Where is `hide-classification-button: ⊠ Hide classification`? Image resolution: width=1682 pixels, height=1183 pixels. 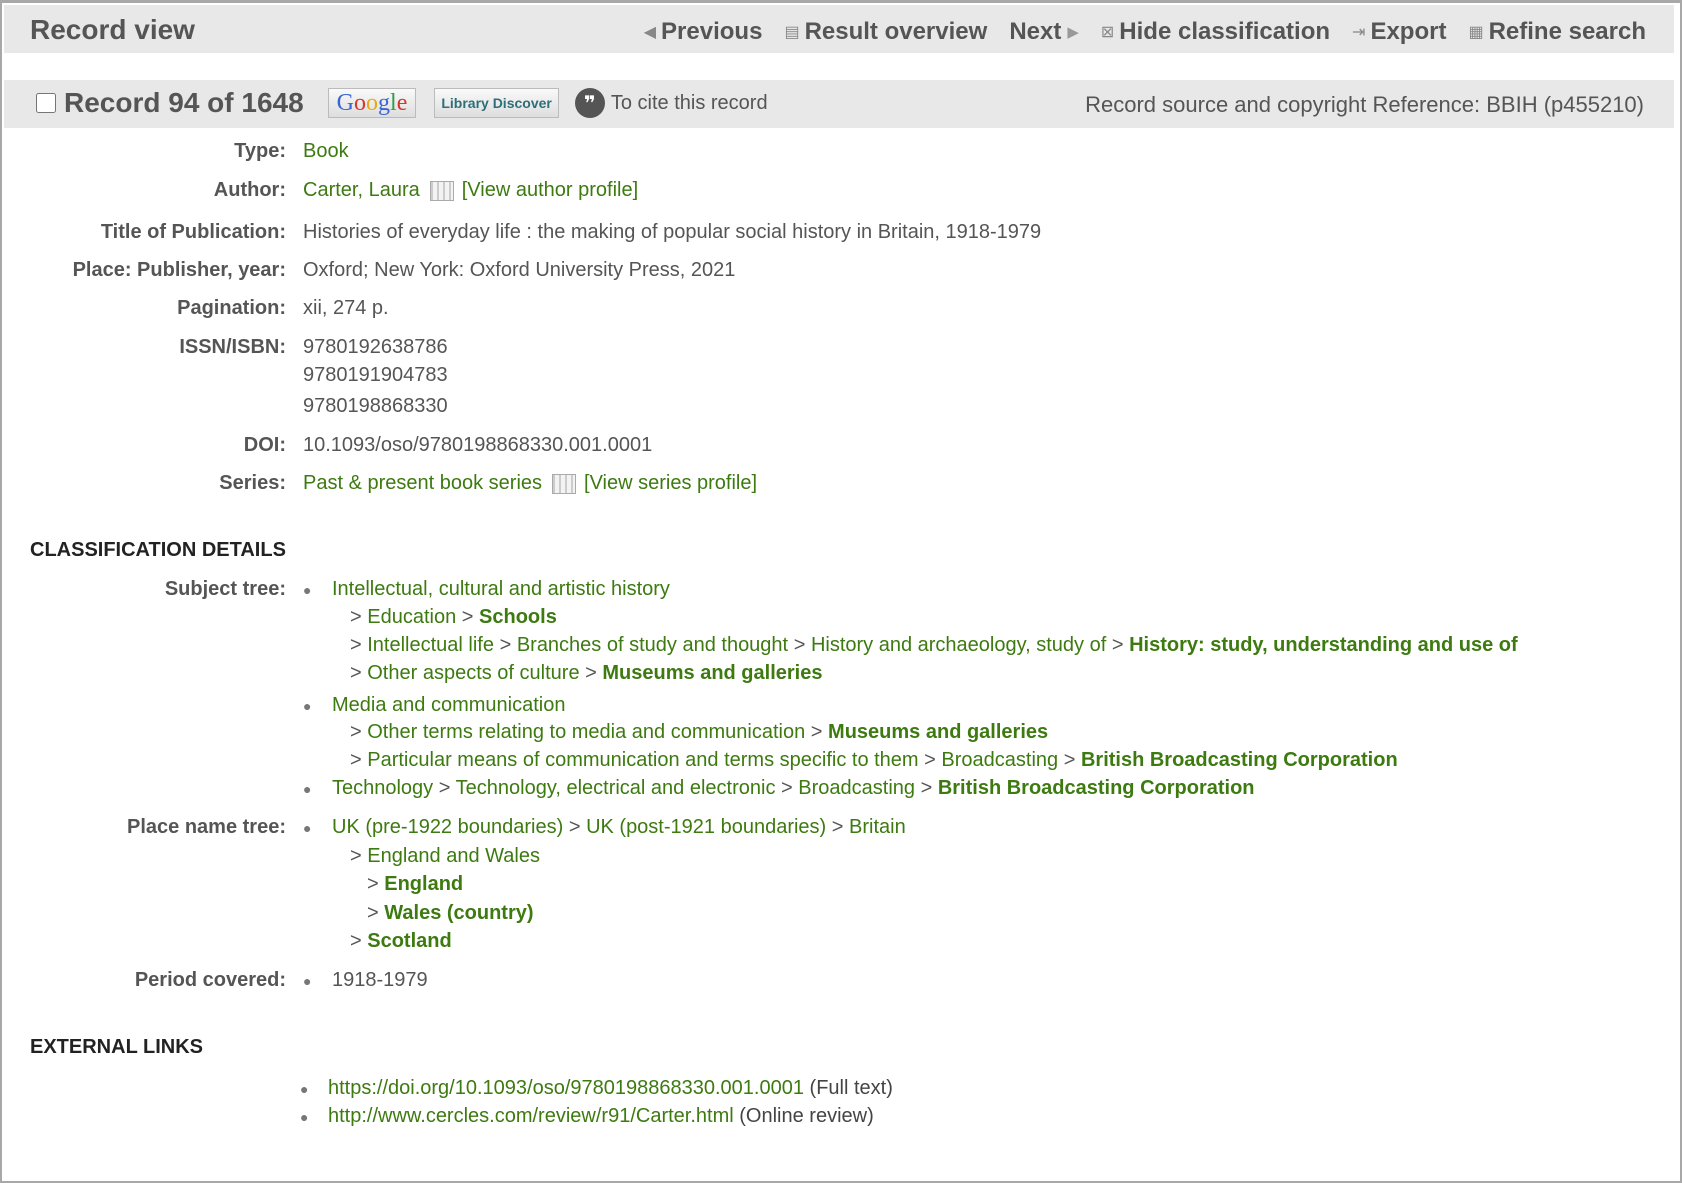 hide-classification-button: ⊠ Hide classification is located at coordinates (1215, 32).